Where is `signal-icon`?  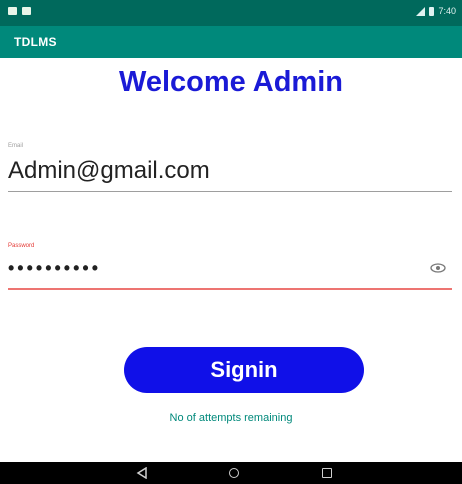 signal-icon is located at coordinates (421, 11).